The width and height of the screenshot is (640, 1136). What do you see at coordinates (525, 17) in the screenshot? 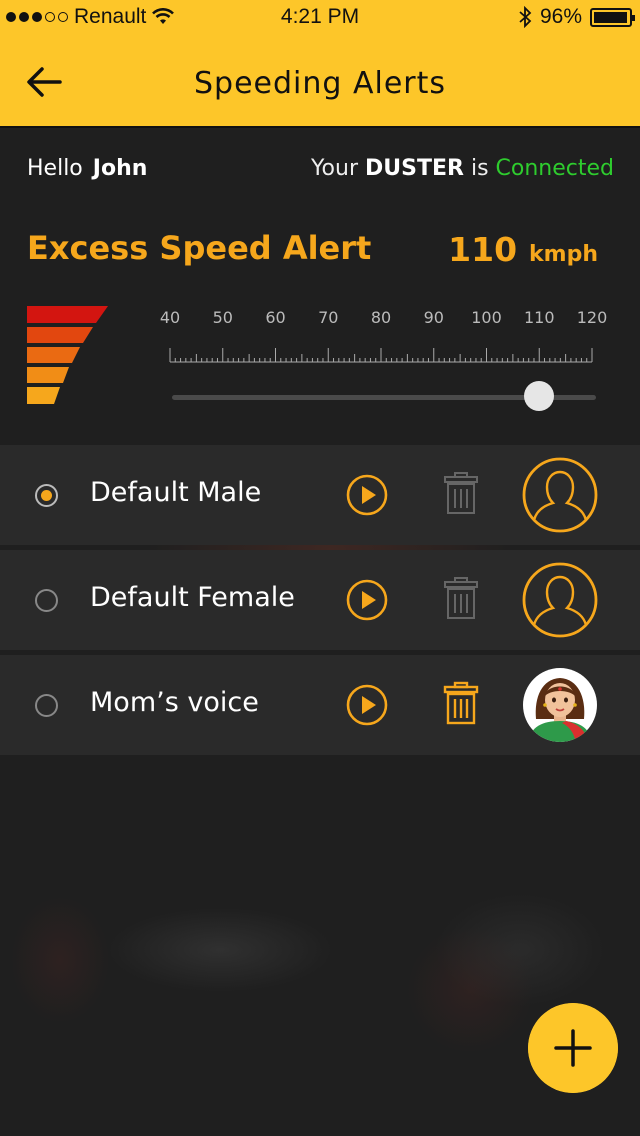
I see `bluetooth-icon` at bounding box center [525, 17].